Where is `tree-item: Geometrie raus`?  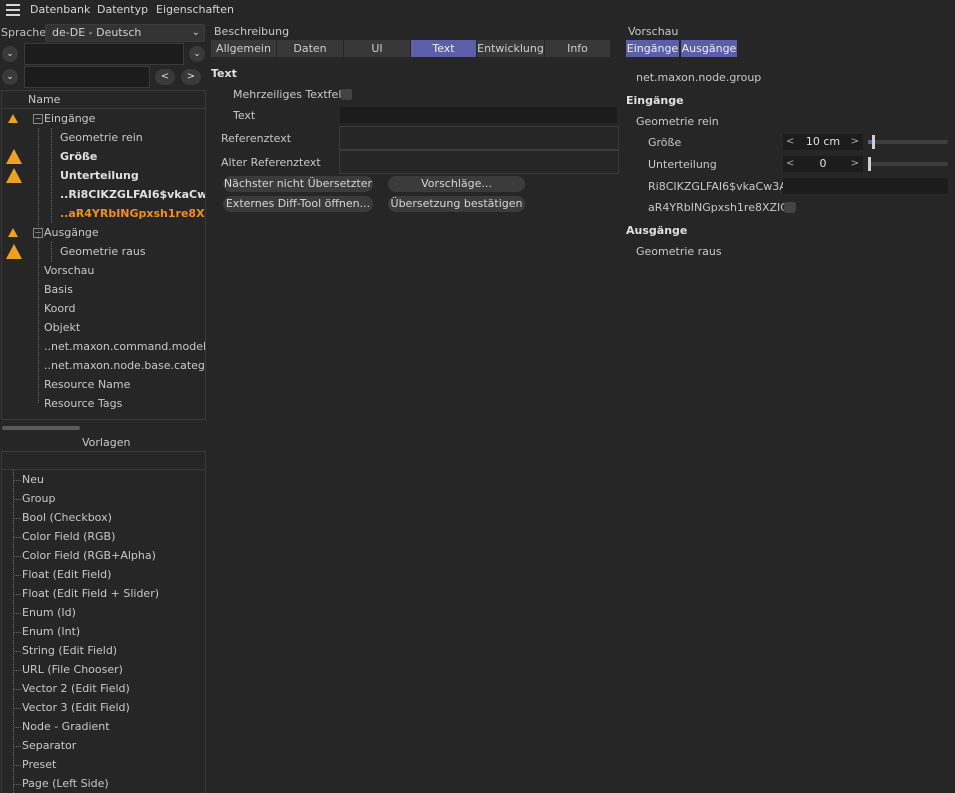 tree-item: Geometrie raus is located at coordinates (103, 251).